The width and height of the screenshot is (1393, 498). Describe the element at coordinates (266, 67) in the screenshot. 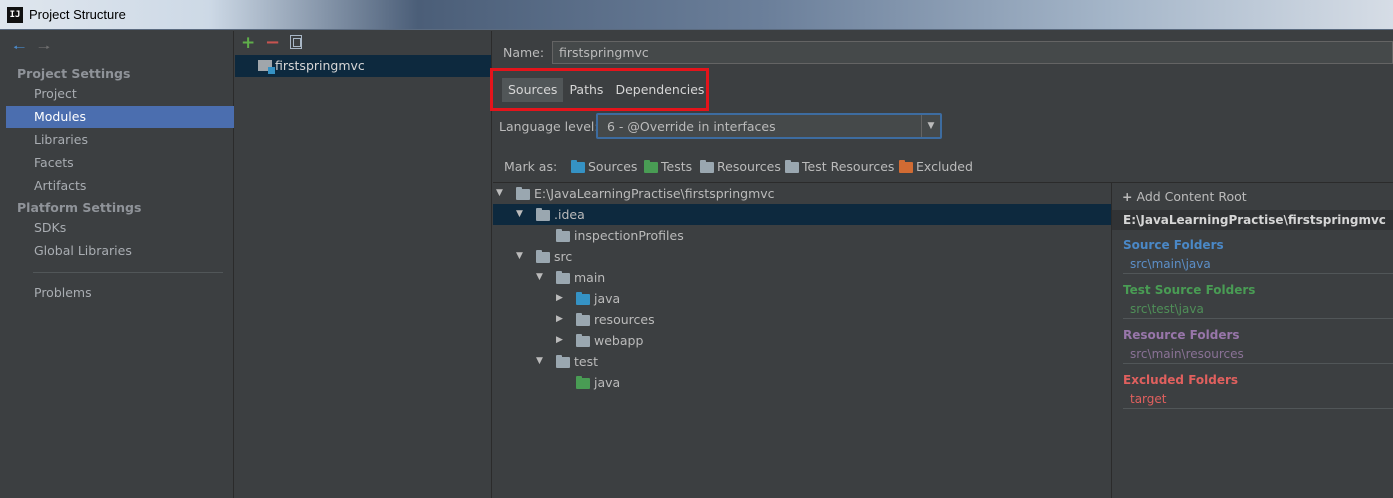

I see `module-icon` at that location.